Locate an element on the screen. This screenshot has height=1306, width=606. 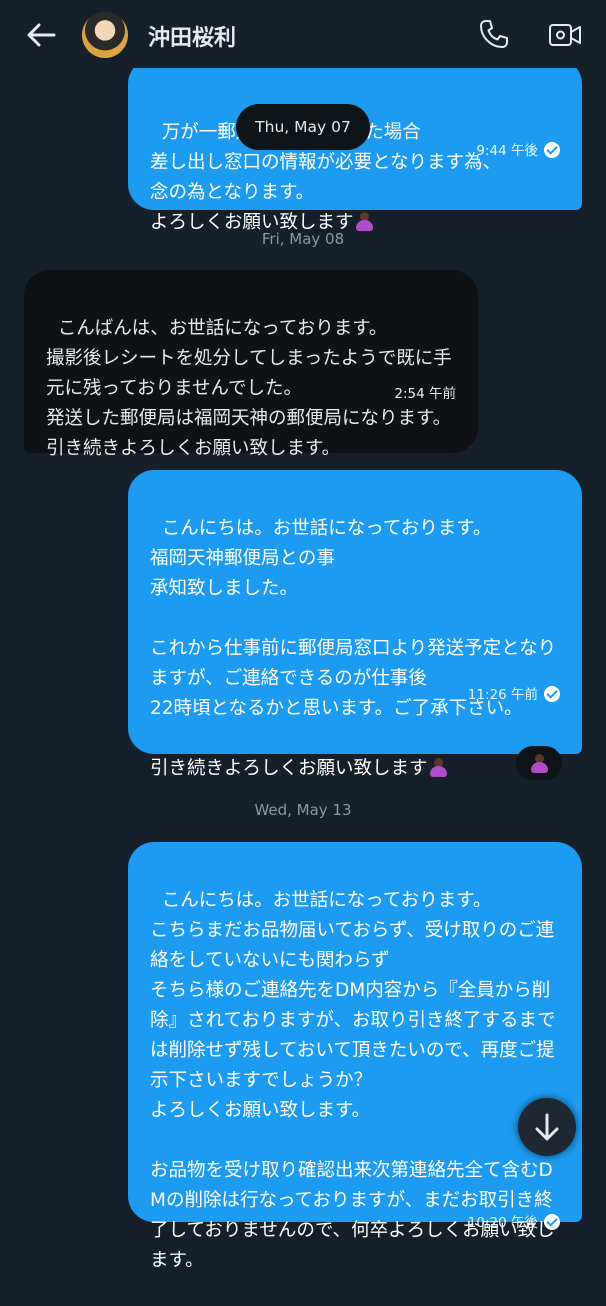
date-separator: Wed, May 13 is located at coordinates (303, 810).